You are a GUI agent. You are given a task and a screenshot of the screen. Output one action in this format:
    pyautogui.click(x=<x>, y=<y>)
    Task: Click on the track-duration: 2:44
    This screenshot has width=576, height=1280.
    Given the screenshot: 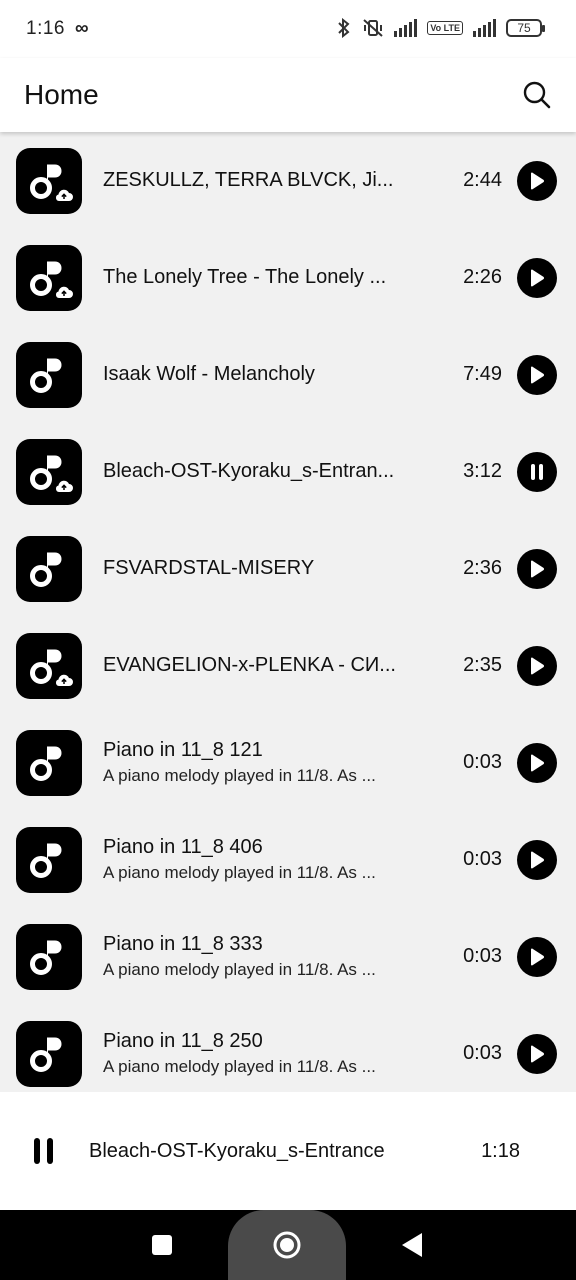 What is the action you would take?
    pyautogui.click(x=482, y=180)
    